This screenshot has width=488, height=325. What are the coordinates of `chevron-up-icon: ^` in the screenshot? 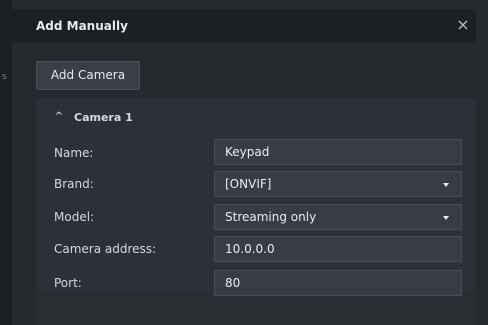 It's located at (59, 116).